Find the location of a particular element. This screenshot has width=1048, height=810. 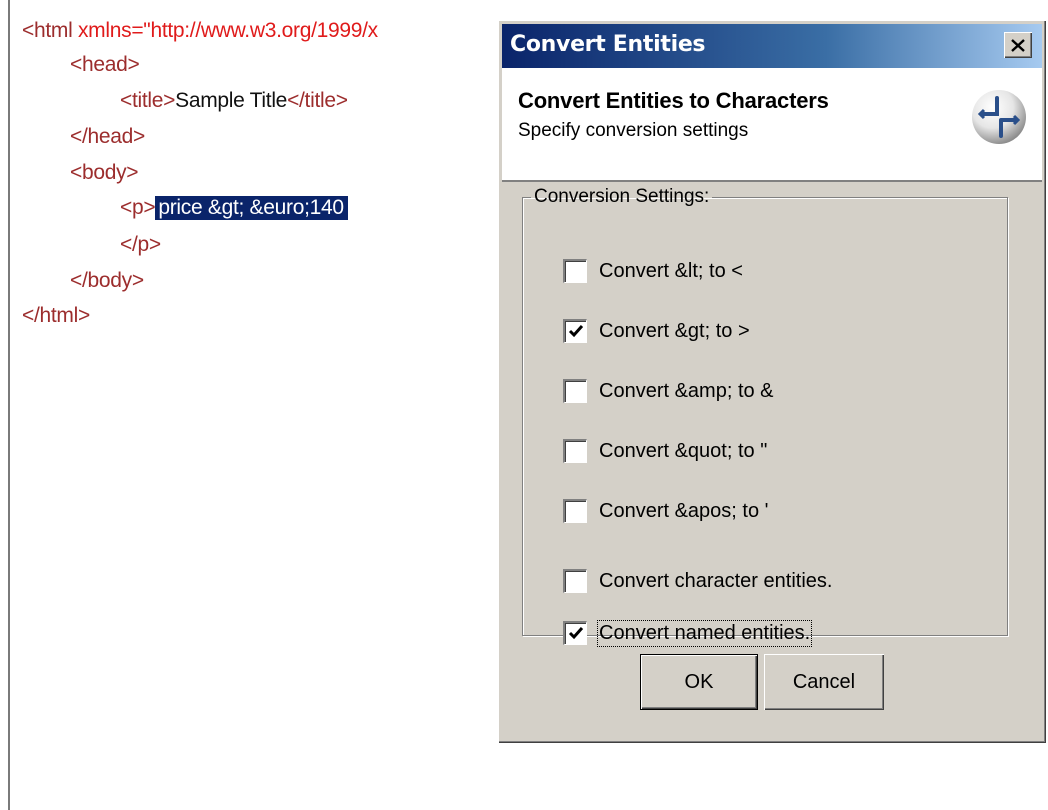

code-line-title: <title>Sample Title</title> is located at coordinates (234, 101).